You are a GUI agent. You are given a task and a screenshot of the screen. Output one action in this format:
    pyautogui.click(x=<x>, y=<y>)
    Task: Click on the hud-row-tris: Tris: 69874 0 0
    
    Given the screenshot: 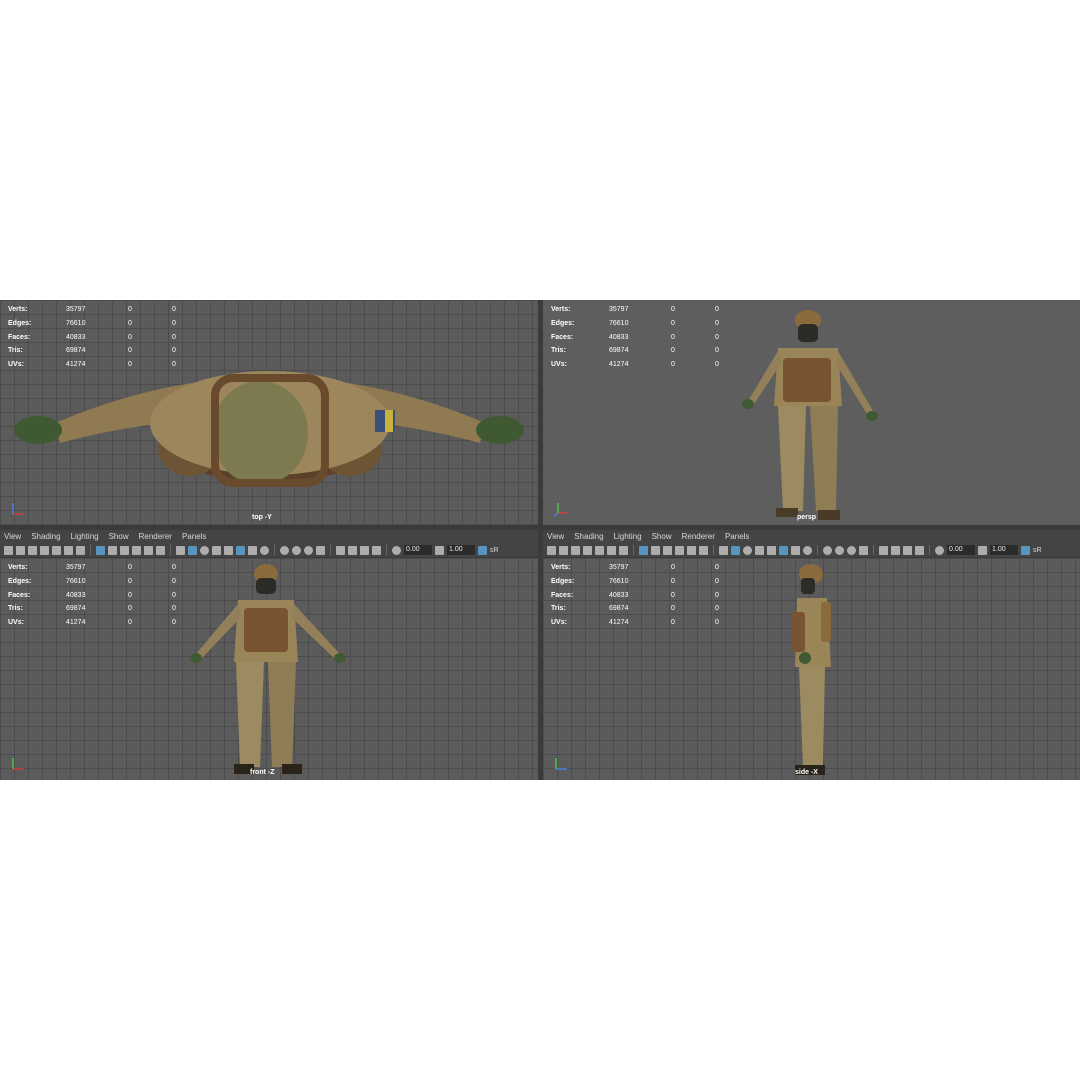 What is the action you would take?
    pyautogui.click(x=92, y=609)
    